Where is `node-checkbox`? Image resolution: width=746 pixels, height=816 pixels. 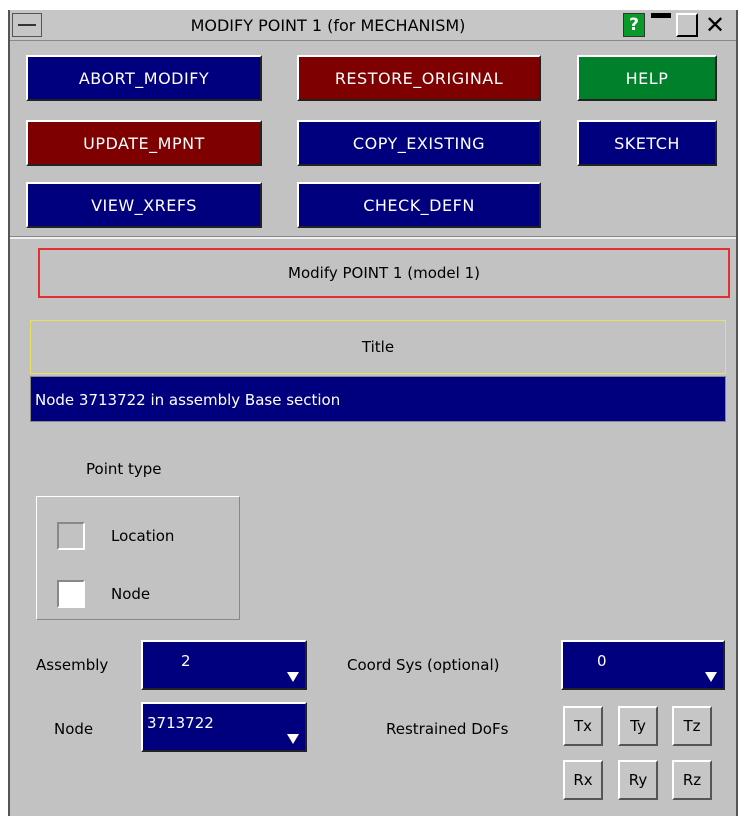 node-checkbox is located at coordinates (71, 594).